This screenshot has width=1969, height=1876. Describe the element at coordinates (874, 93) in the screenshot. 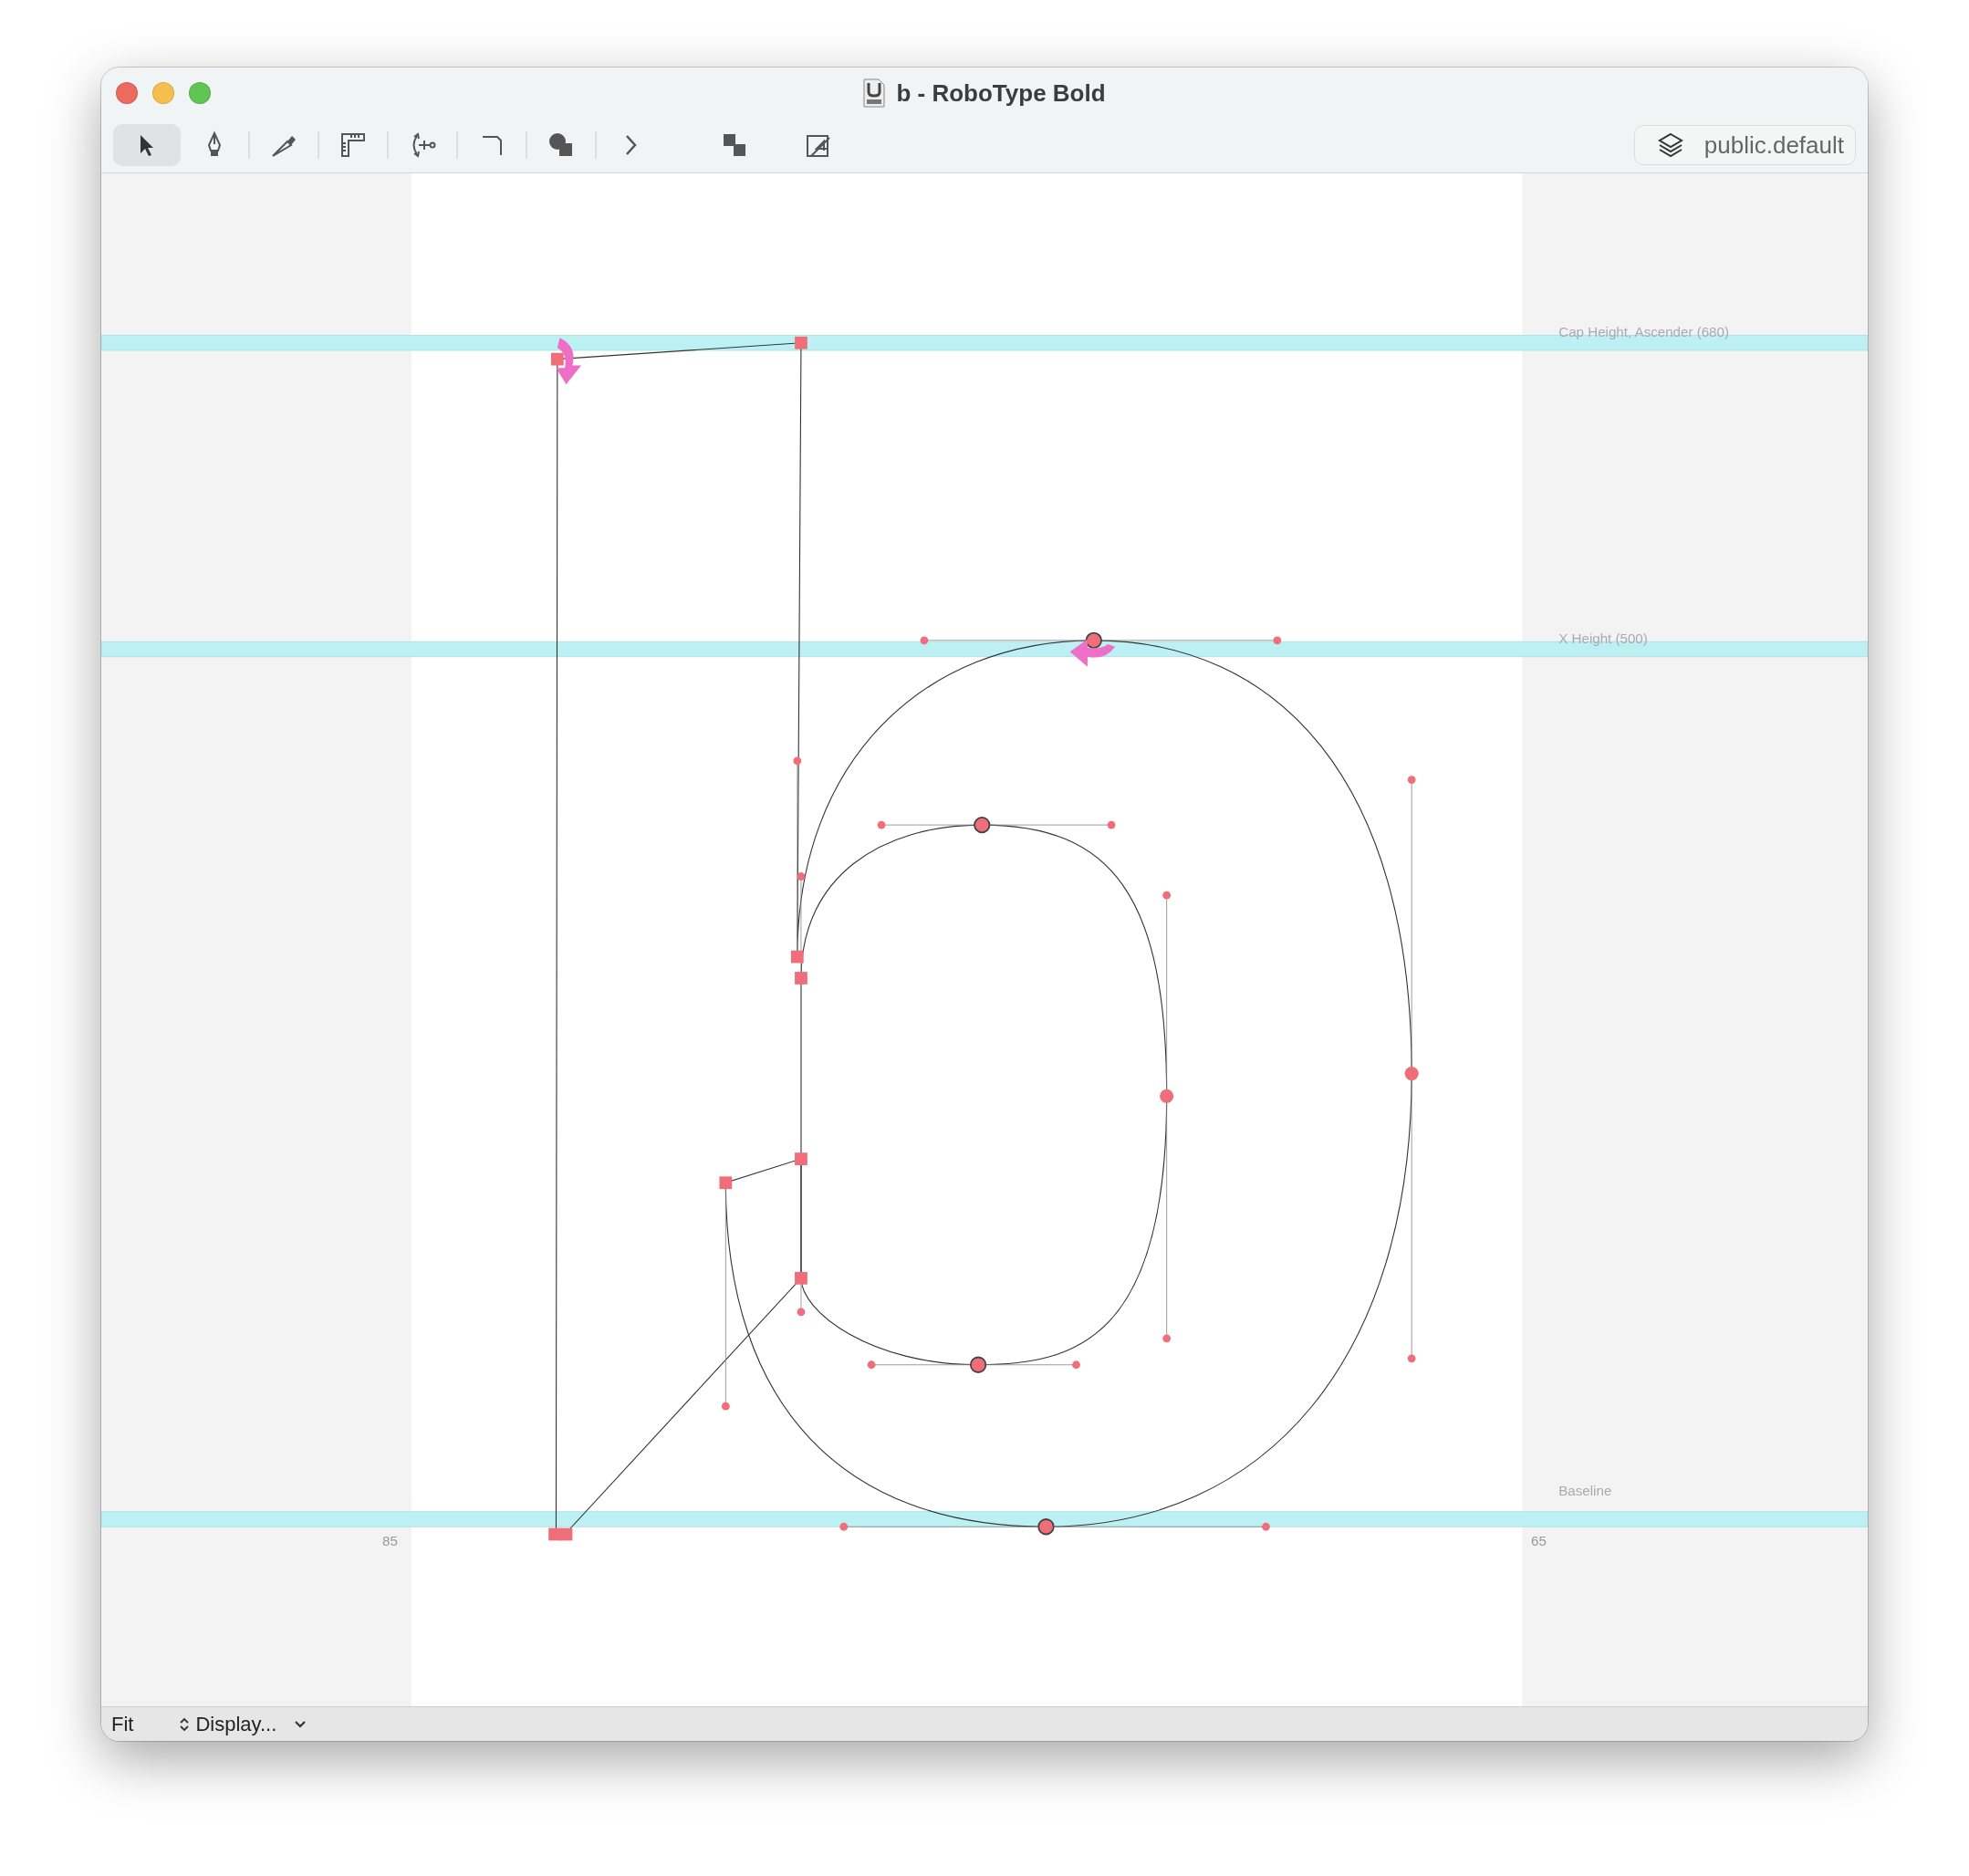

I see `document-icon` at that location.